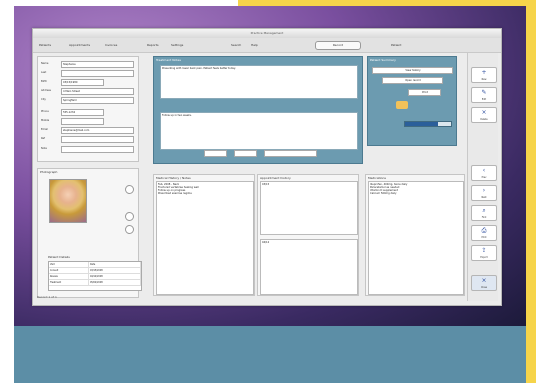  Describe the element at coordinates (290, 153) in the screenshot. I see `notes-practitioner-field` at that location.